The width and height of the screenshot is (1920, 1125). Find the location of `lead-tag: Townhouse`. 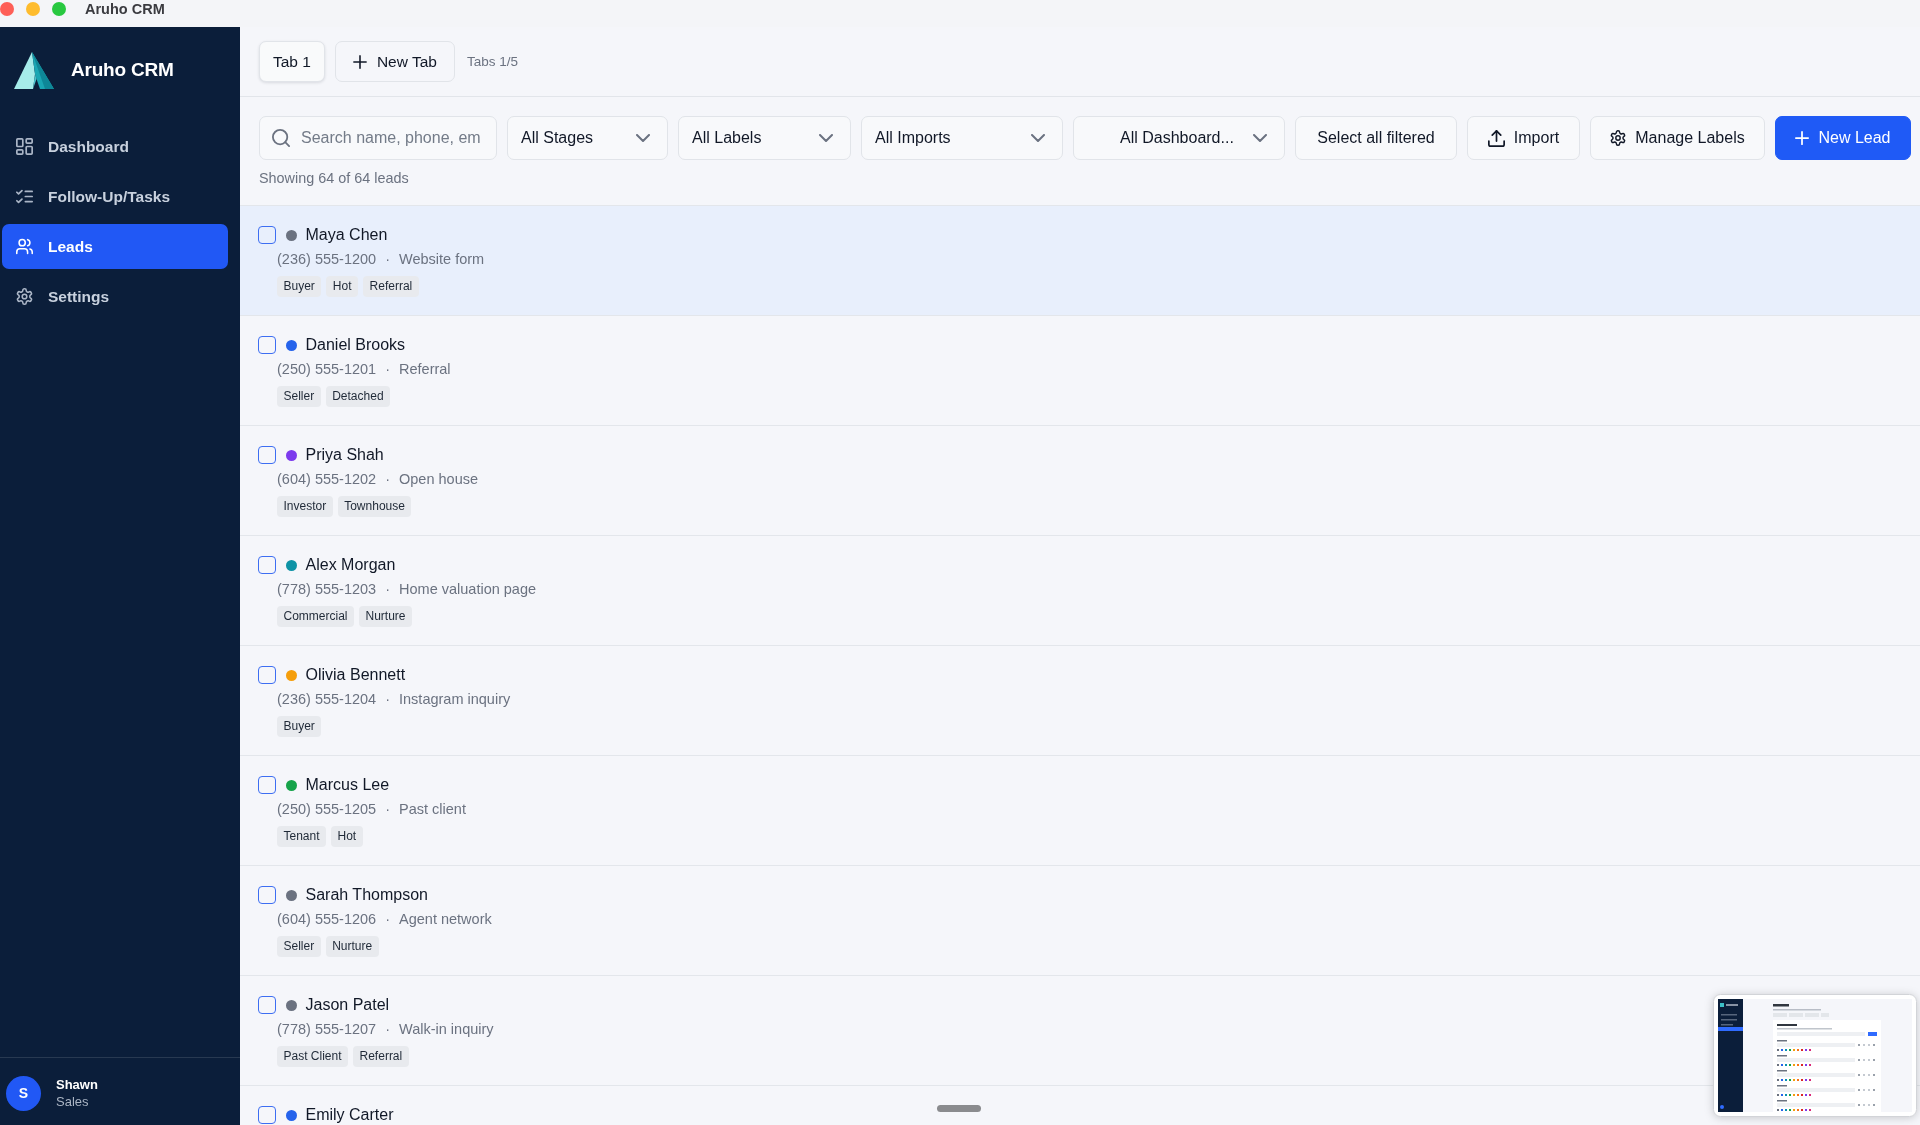

lead-tag: Townhouse is located at coordinates (374, 506).